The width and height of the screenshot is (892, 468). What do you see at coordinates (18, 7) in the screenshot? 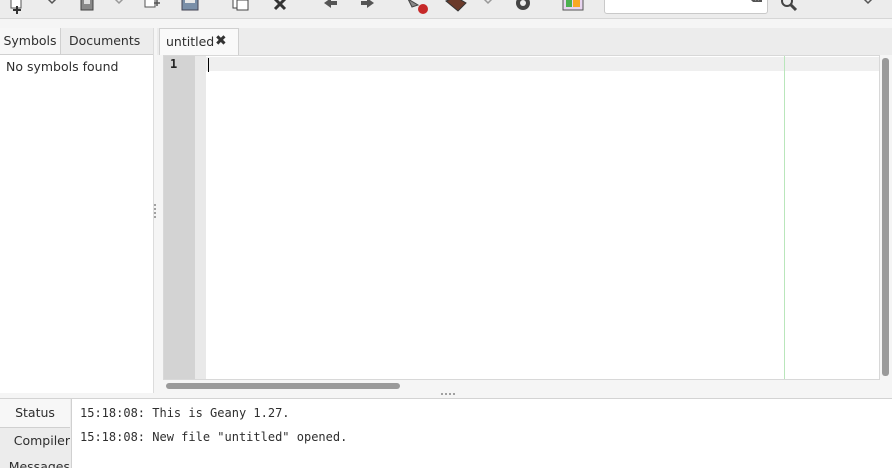
I see `new-file-icon` at bounding box center [18, 7].